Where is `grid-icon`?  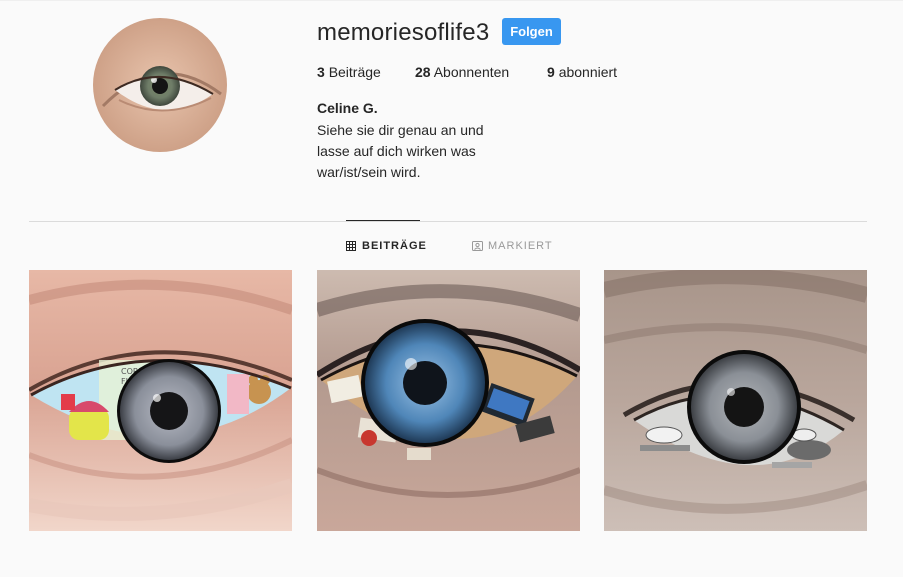
grid-icon is located at coordinates (351, 246).